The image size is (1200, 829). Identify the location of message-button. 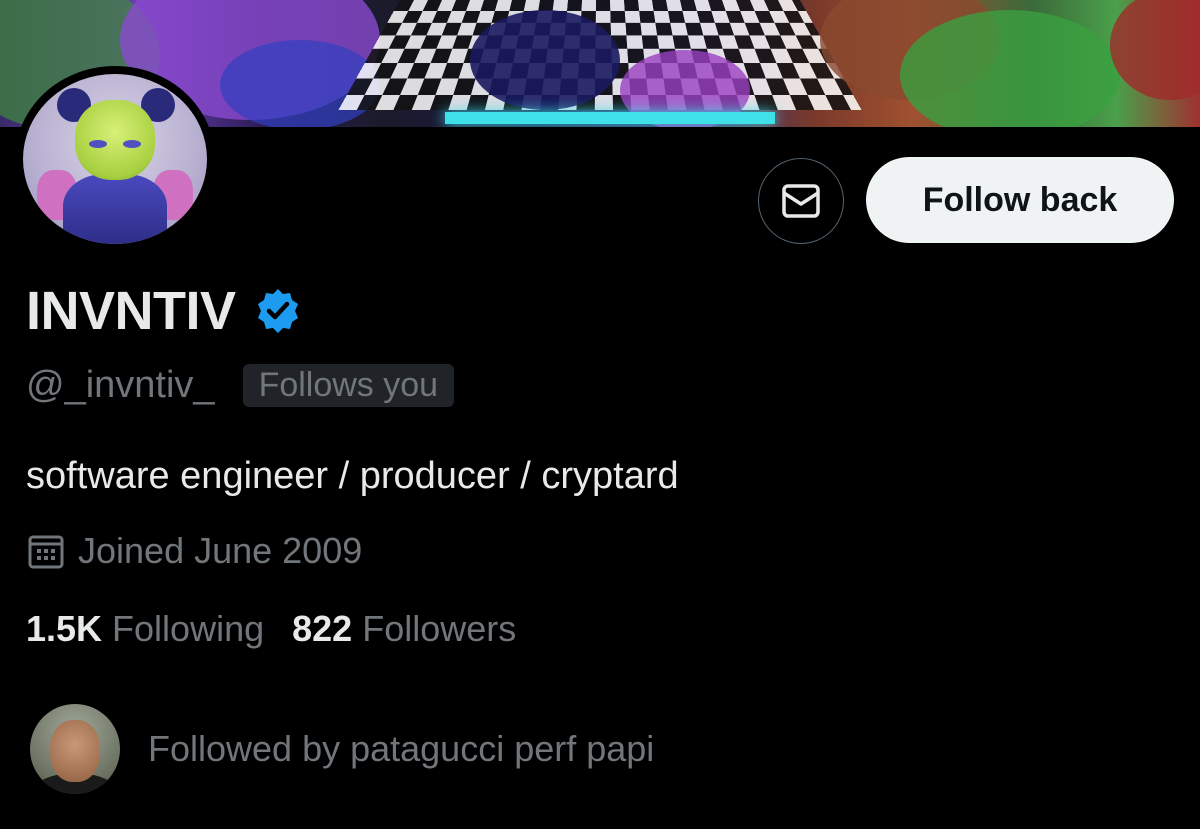
(801, 201).